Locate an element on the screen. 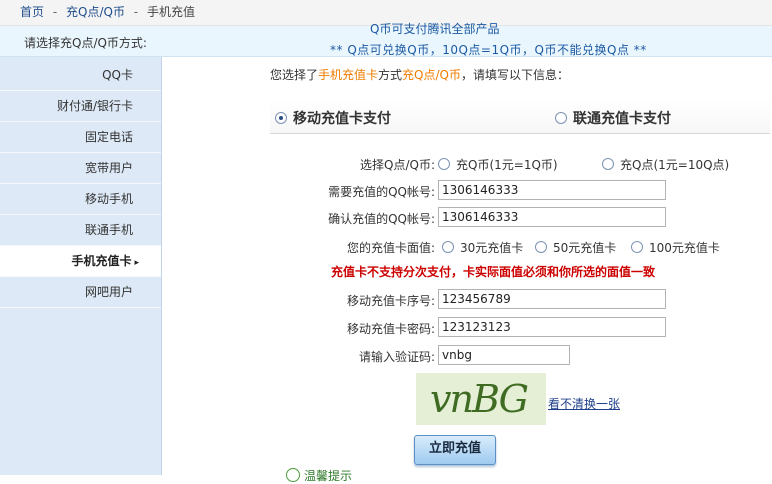 The height and width of the screenshot is (484, 772). face-value-warning: 充值卡不支持分次支付，卡实际面值必须和你所选的面值一致 is located at coordinates (493, 272).